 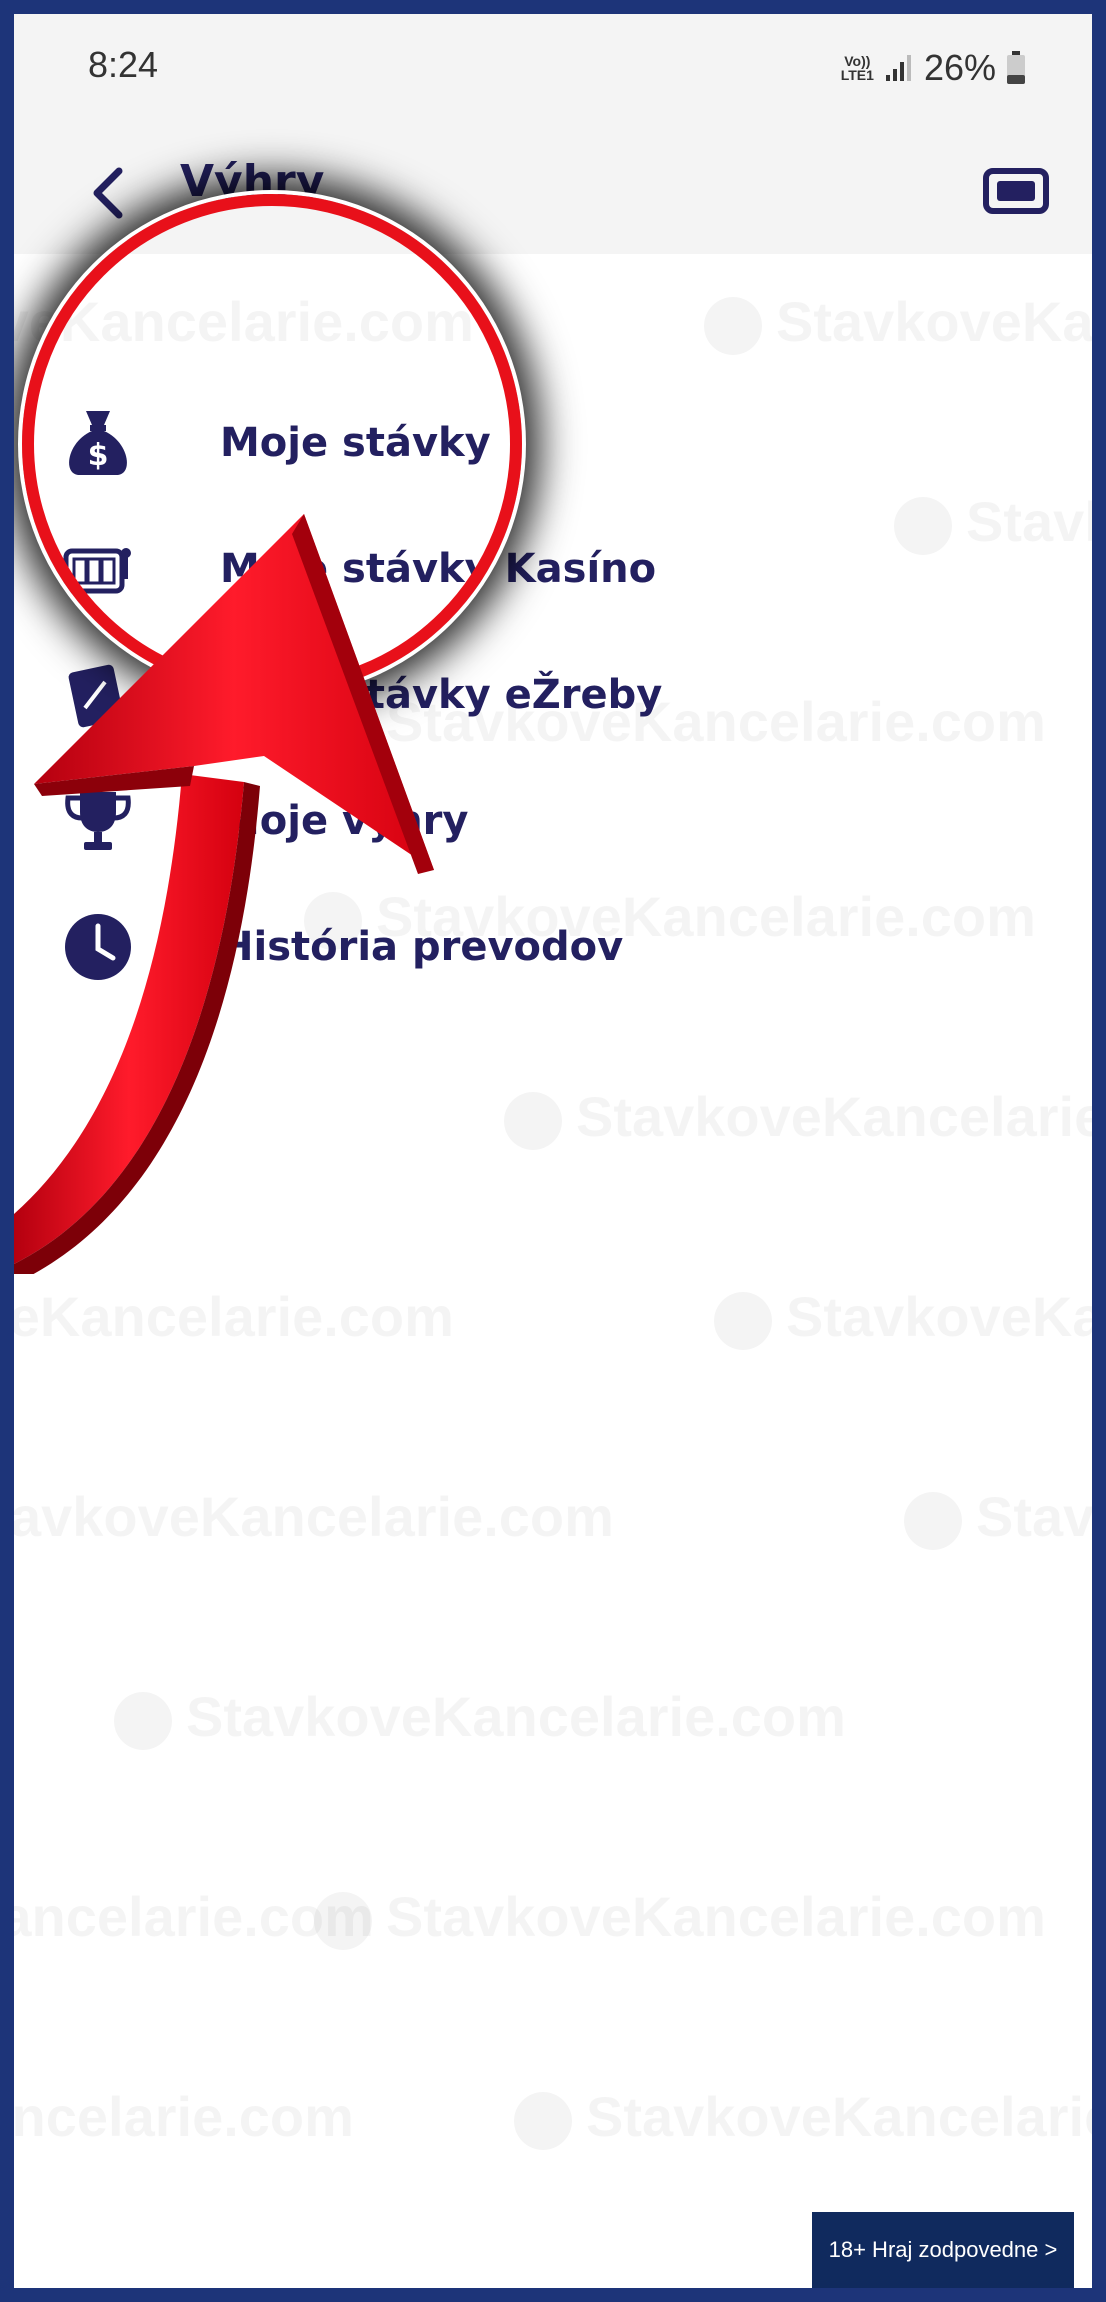 What do you see at coordinates (553, 194) in the screenshot?
I see `app-bar: Výhry` at bounding box center [553, 194].